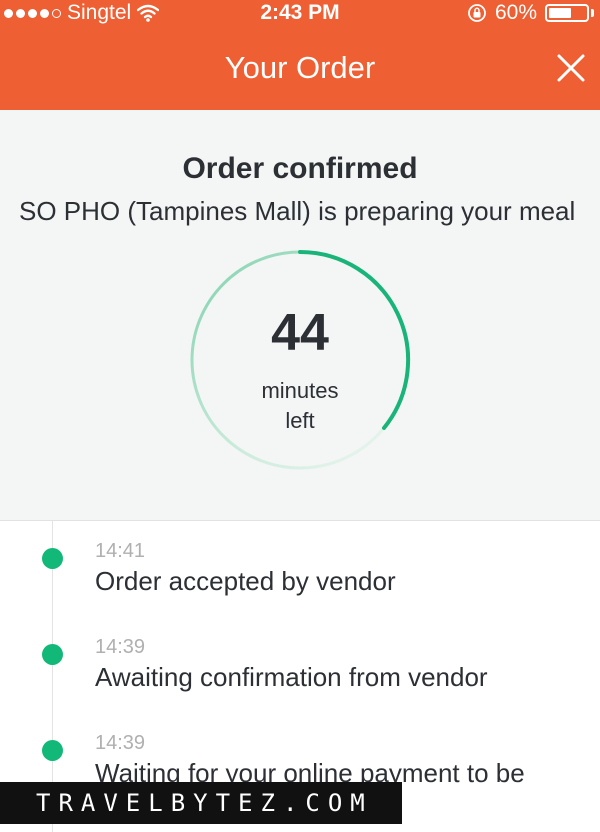 This screenshot has height=832, width=600. What do you see at coordinates (592, 13) in the screenshot?
I see `battery-tip` at bounding box center [592, 13].